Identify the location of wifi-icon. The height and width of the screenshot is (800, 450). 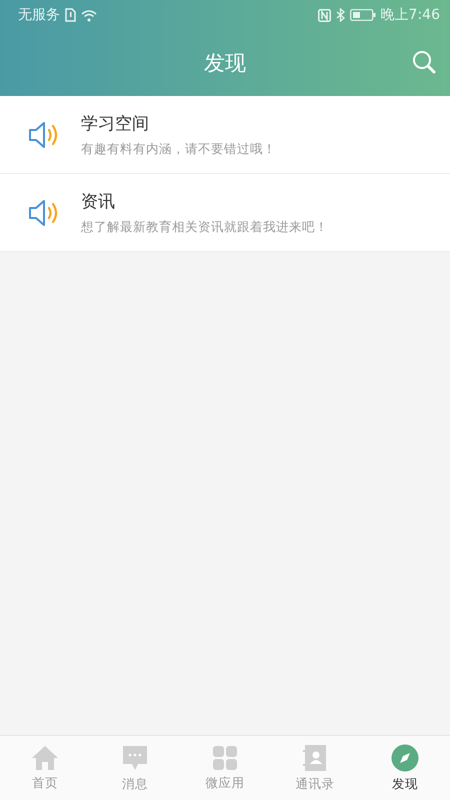
(89, 15).